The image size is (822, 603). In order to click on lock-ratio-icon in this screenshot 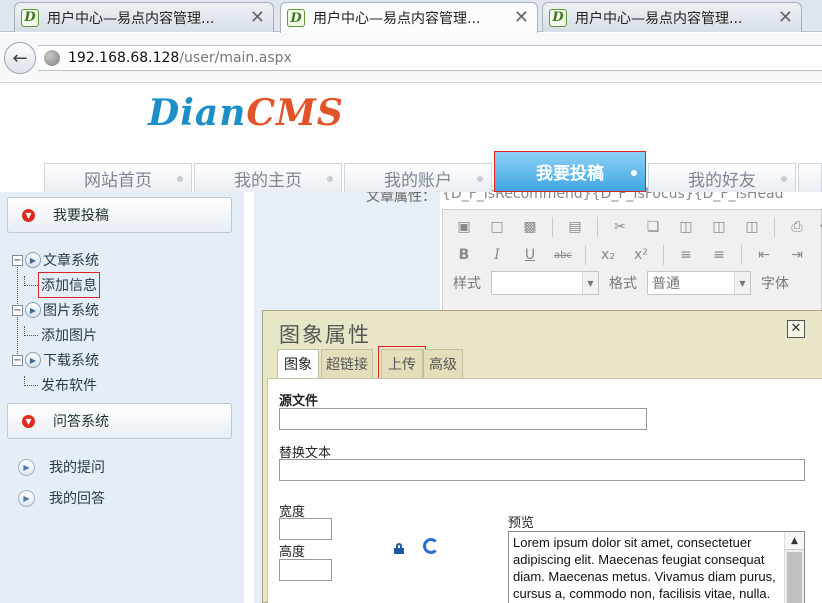, I will do `click(399, 548)`.